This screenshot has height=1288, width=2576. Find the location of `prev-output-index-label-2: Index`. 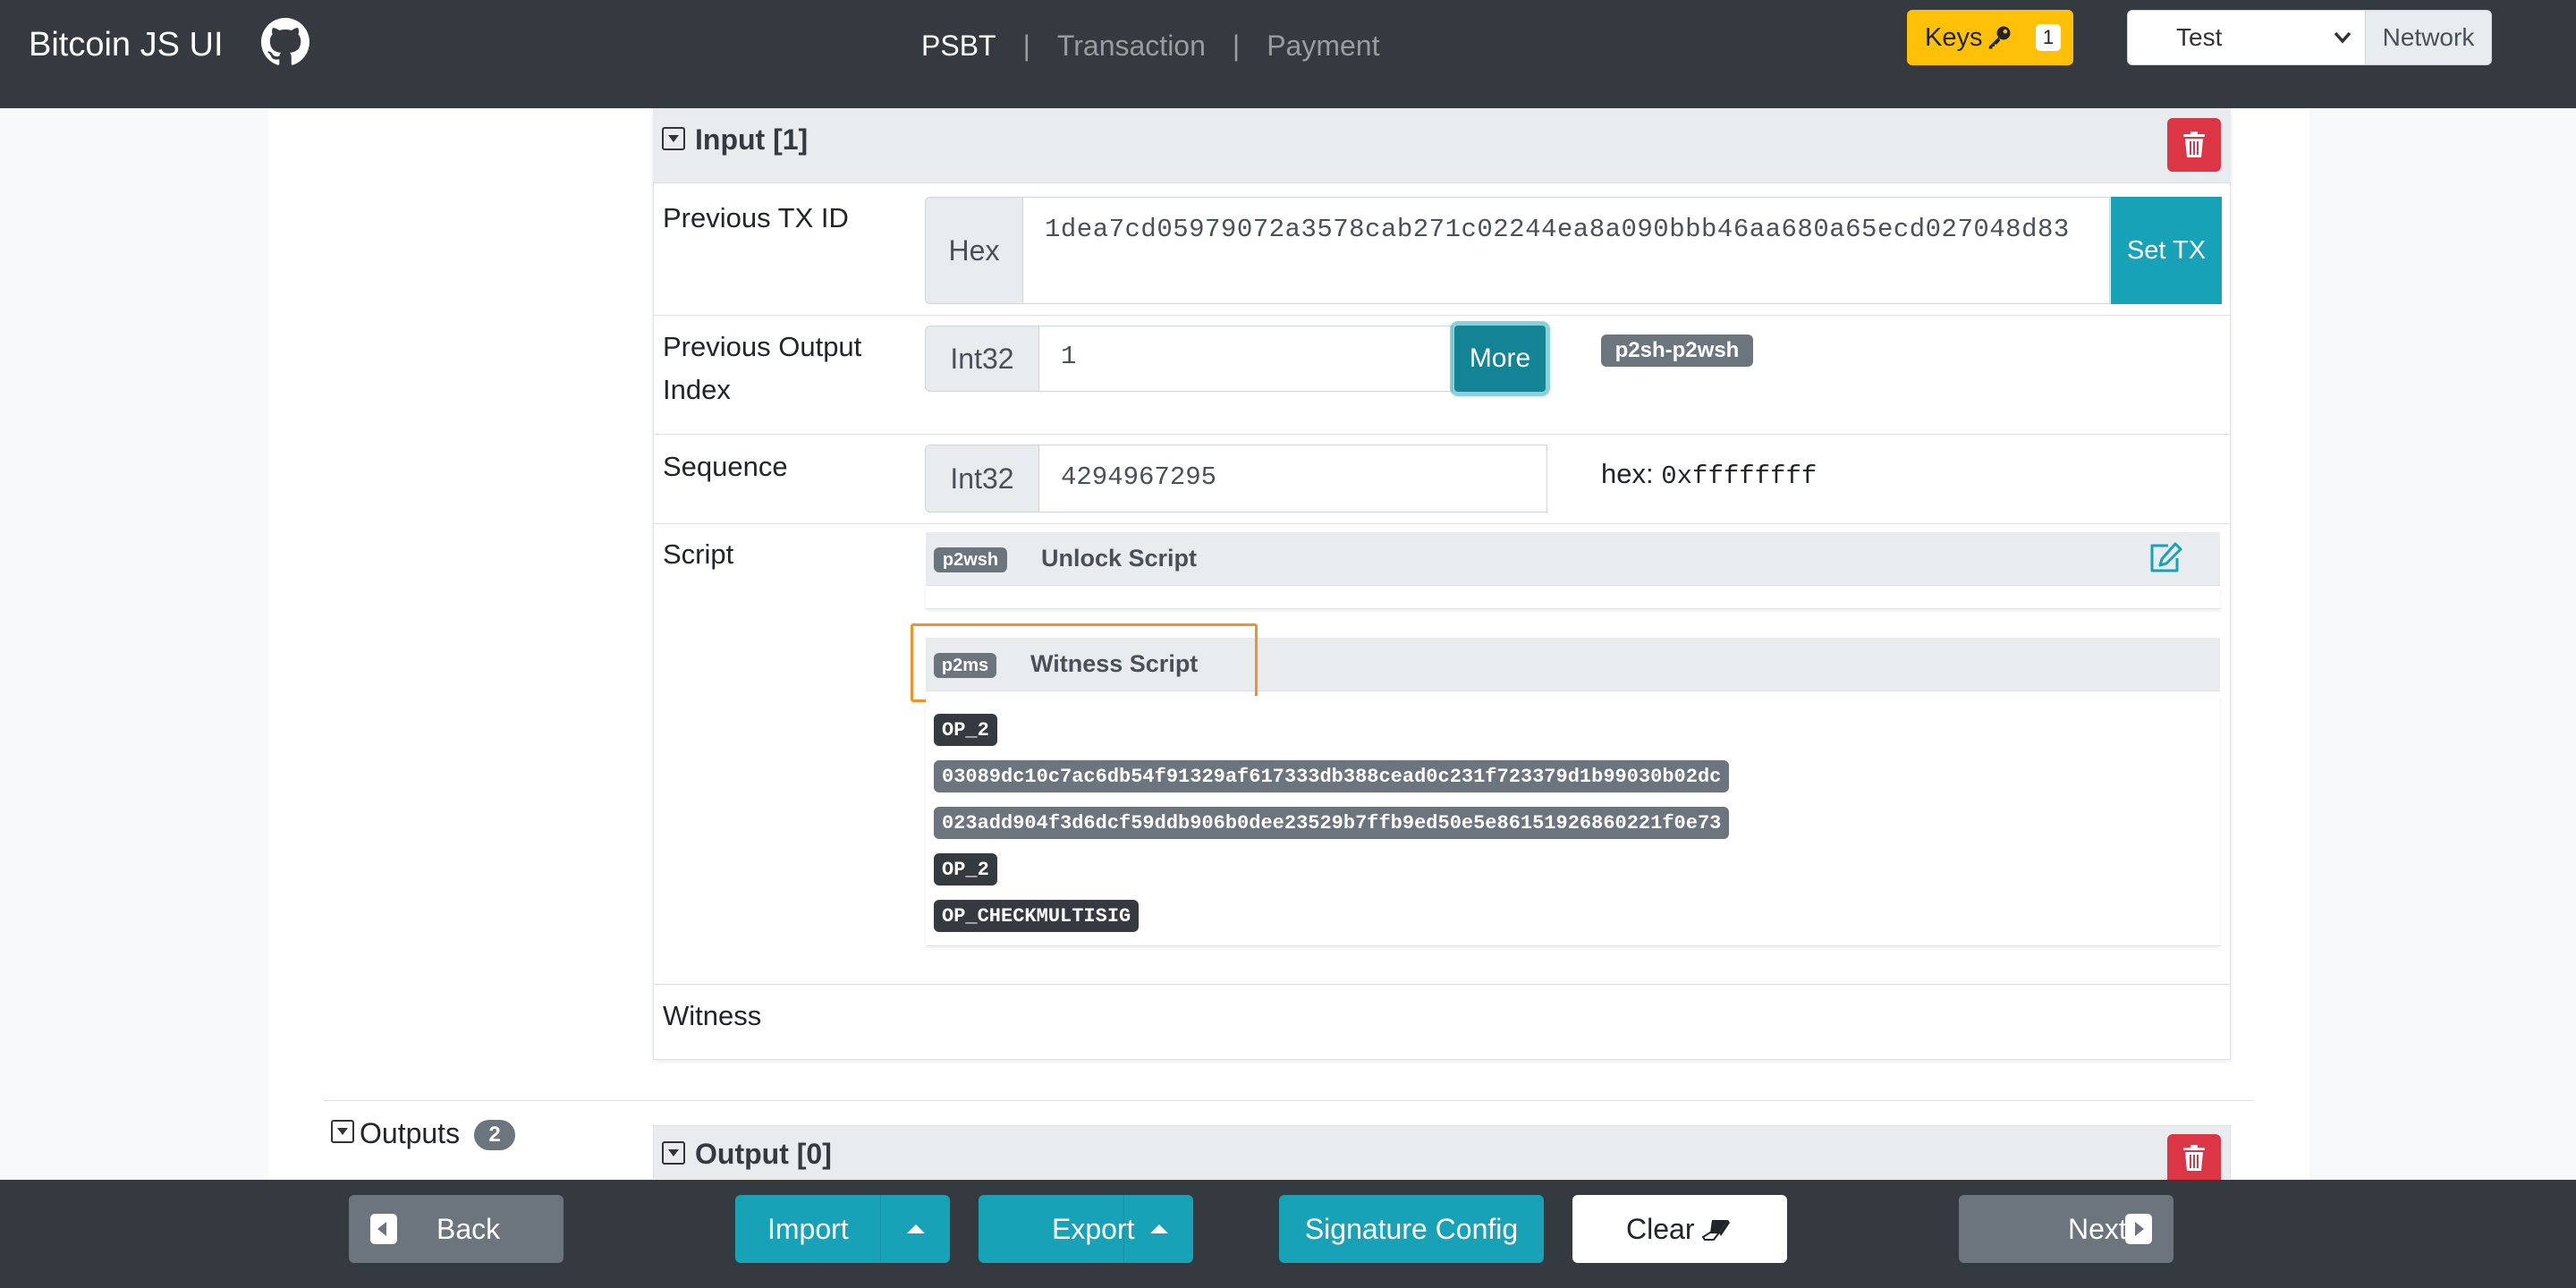

prev-output-index-label-2: Index is located at coordinates (697, 389).